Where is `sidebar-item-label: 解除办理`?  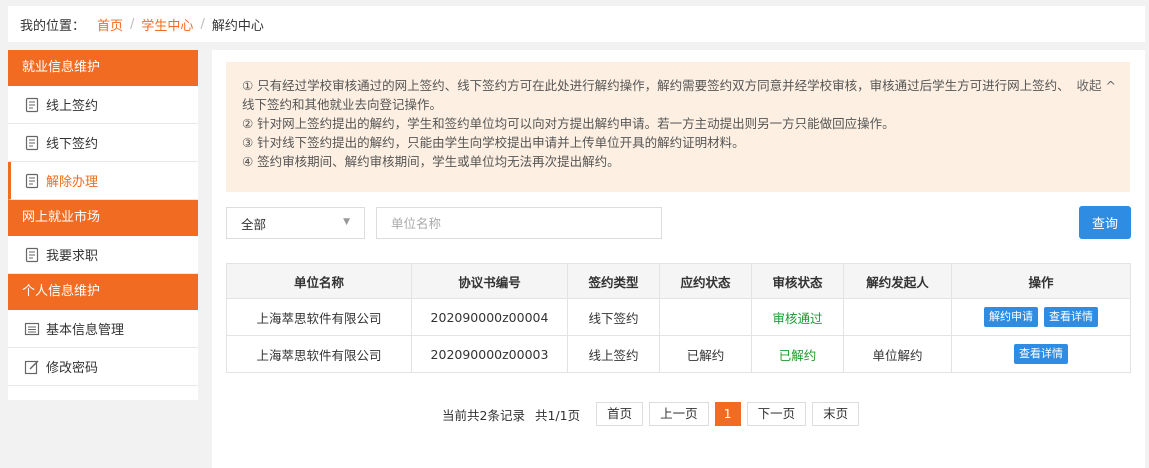 sidebar-item-label: 解除办理 is located at coordinates (72, 182).